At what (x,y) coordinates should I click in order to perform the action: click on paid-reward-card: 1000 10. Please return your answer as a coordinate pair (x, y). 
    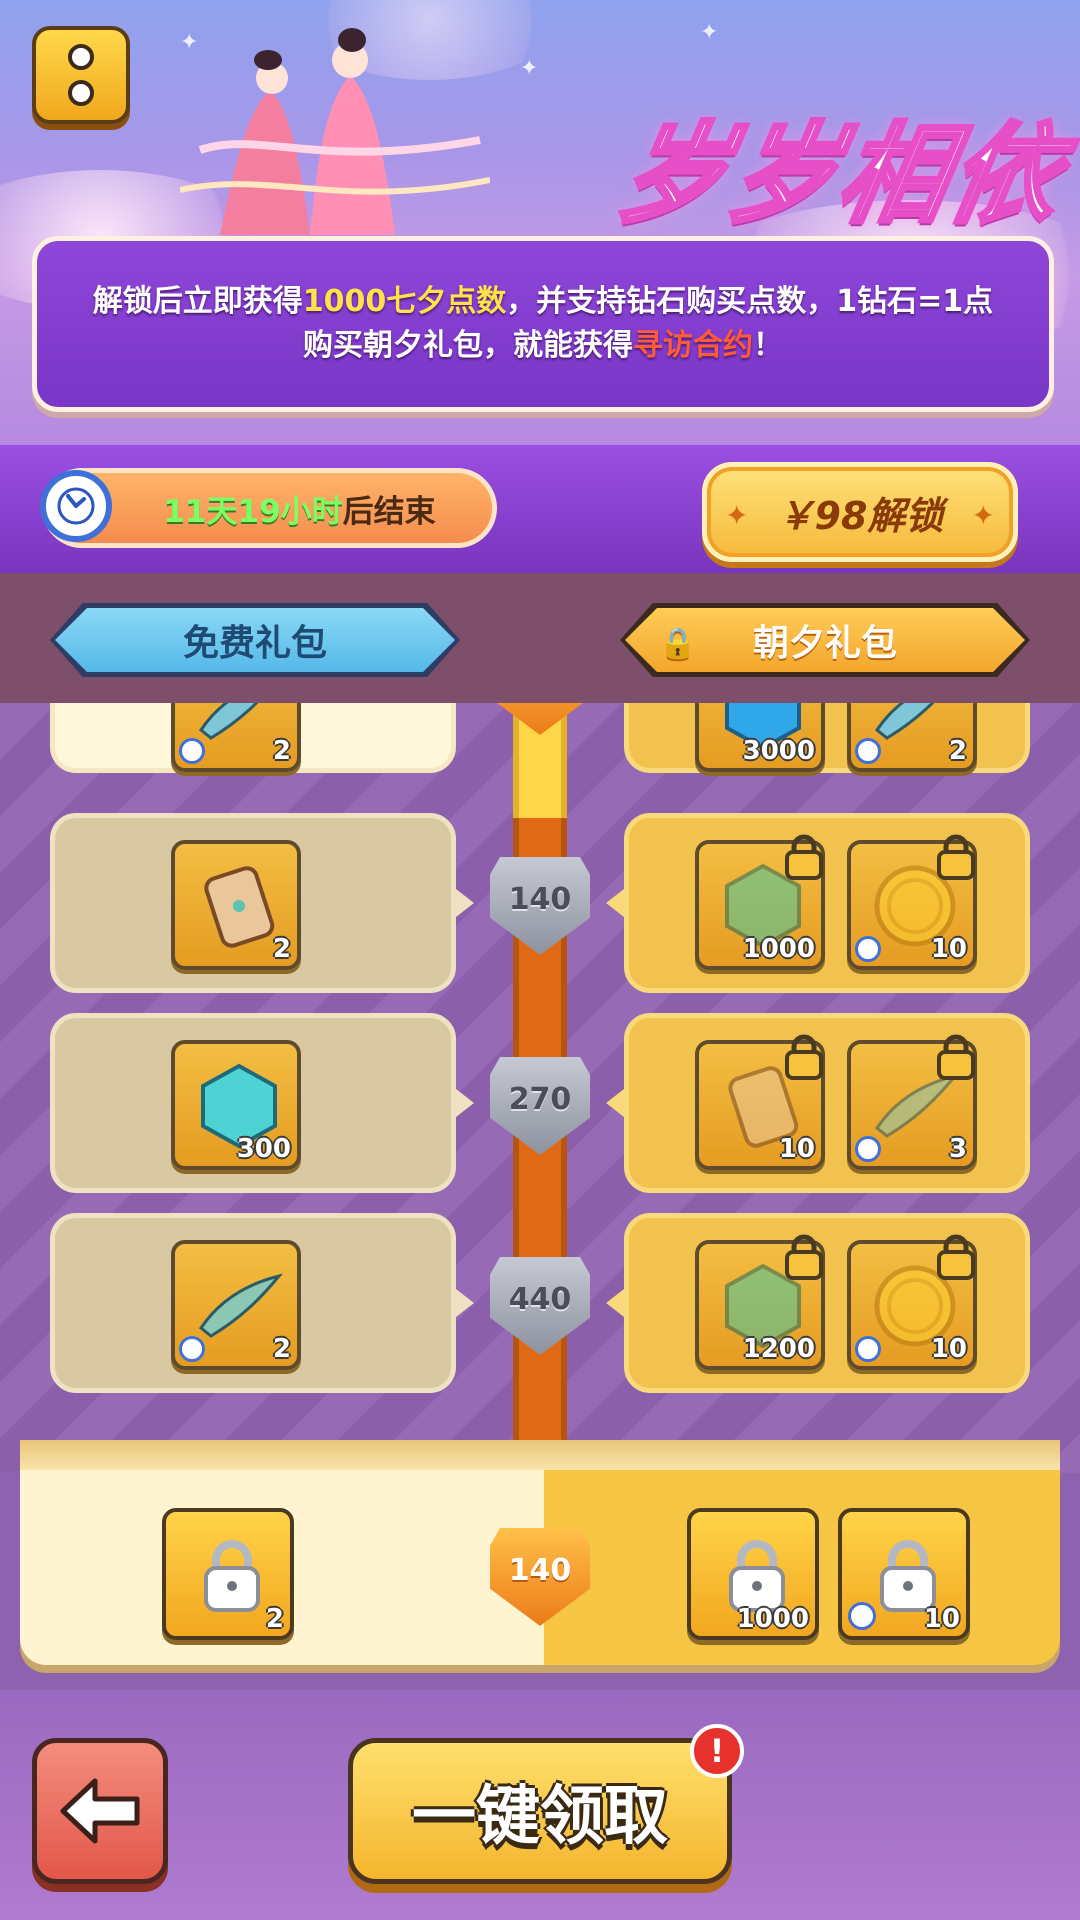
    Looking at the image, I should click on (827, 903).